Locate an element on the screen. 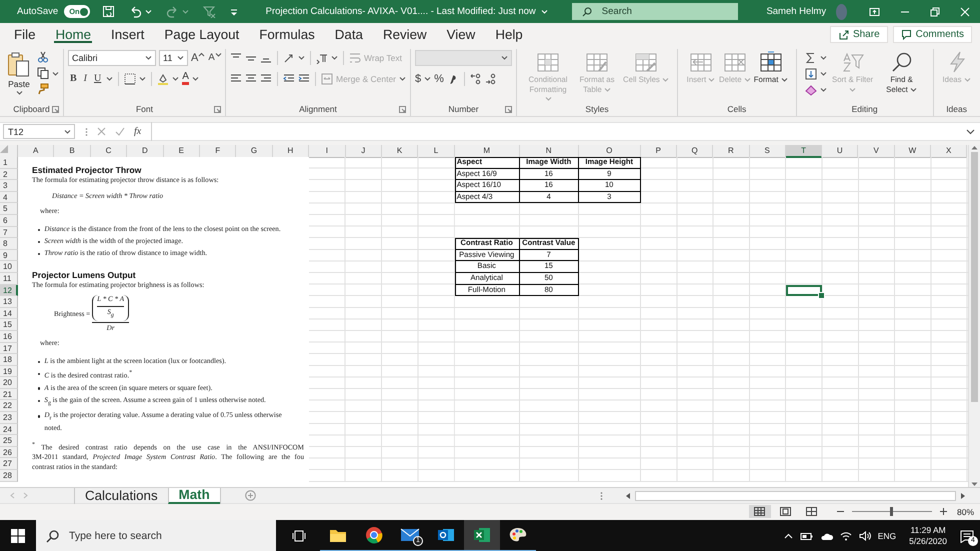 This screenshot has height=551, width=980. font-color-button: A is located at coordinates (185, 78).